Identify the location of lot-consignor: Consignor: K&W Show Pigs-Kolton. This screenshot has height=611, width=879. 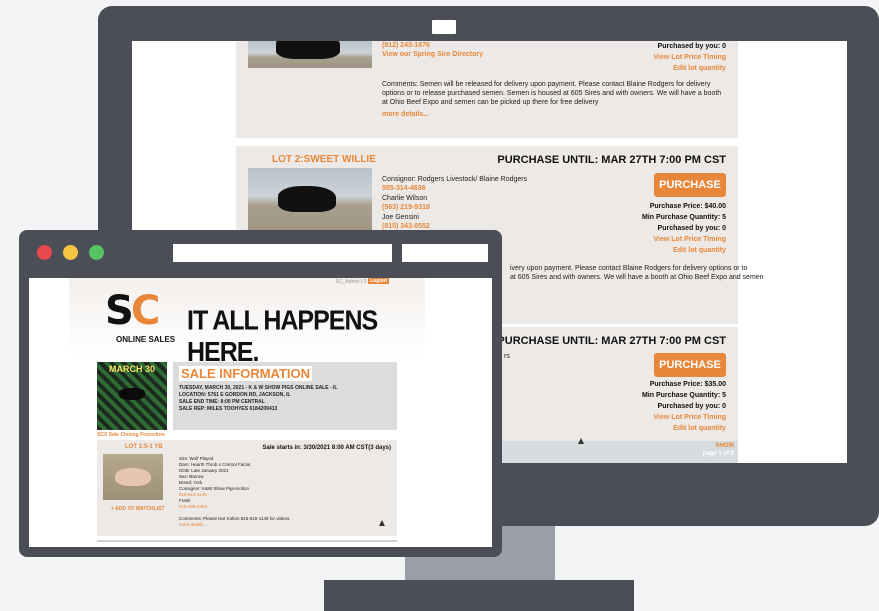
(214, 488).